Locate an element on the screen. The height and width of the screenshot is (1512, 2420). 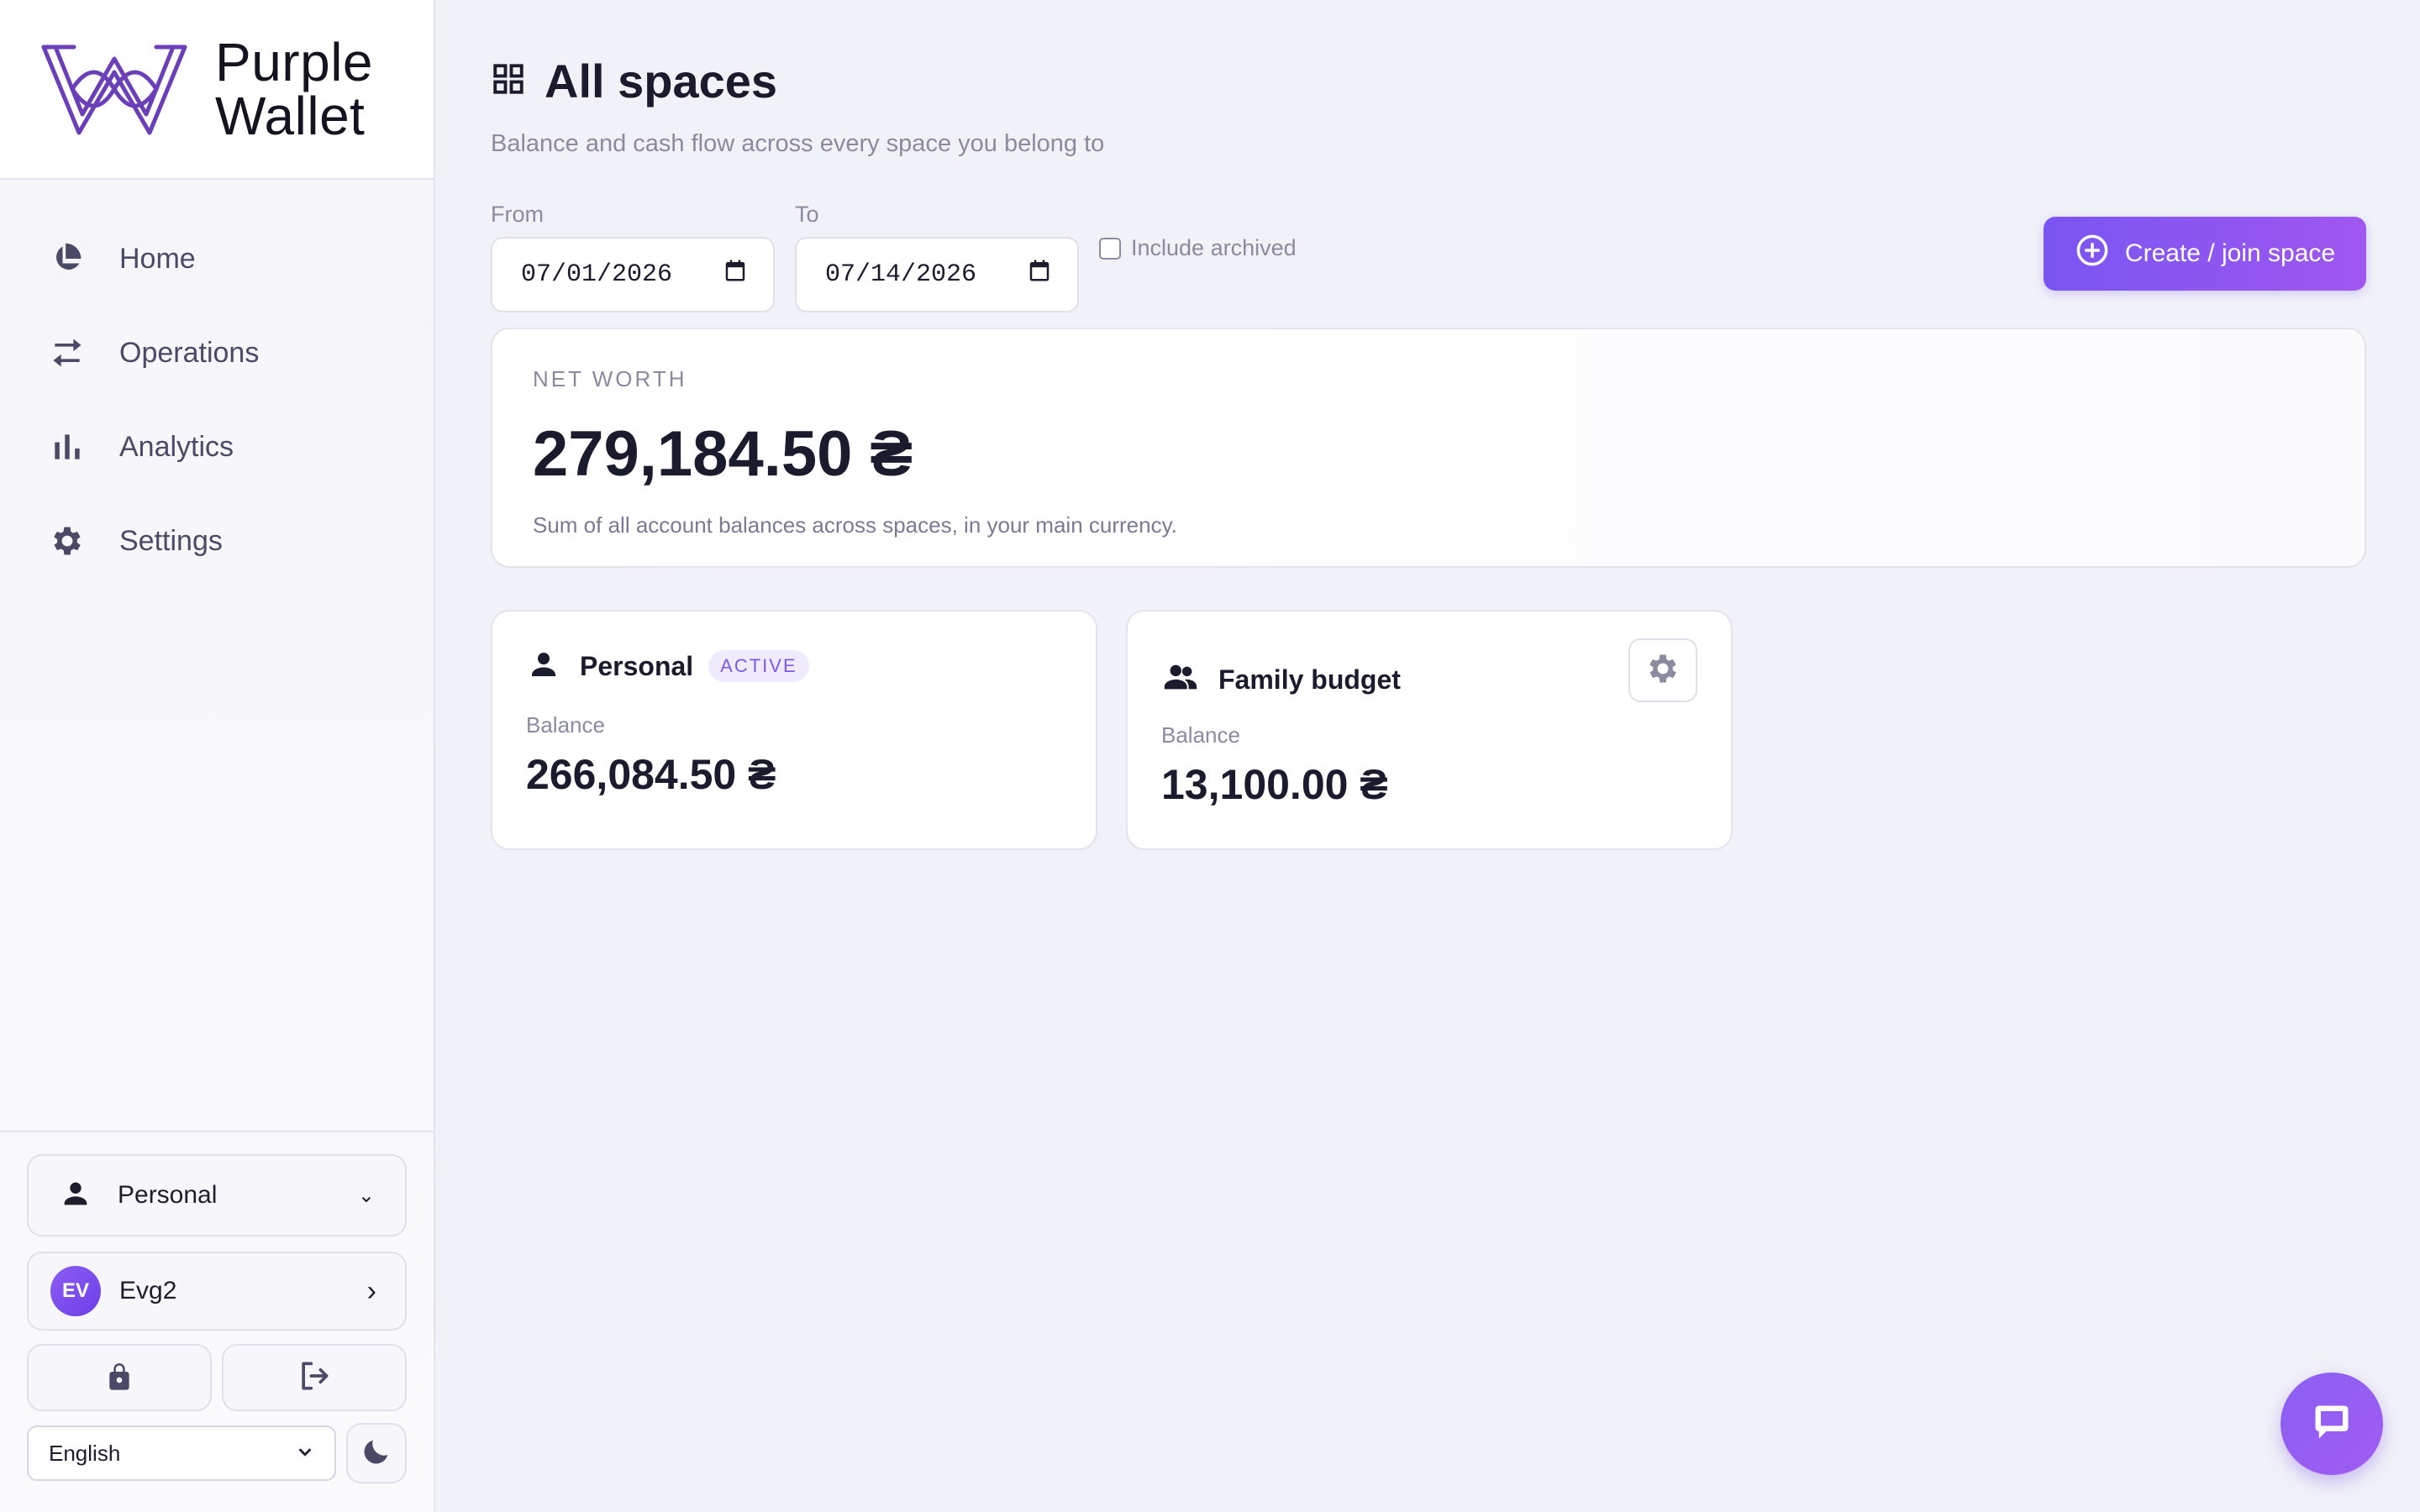
space-switcher: Personal ⌄ is located at coordinates (217, 1195).